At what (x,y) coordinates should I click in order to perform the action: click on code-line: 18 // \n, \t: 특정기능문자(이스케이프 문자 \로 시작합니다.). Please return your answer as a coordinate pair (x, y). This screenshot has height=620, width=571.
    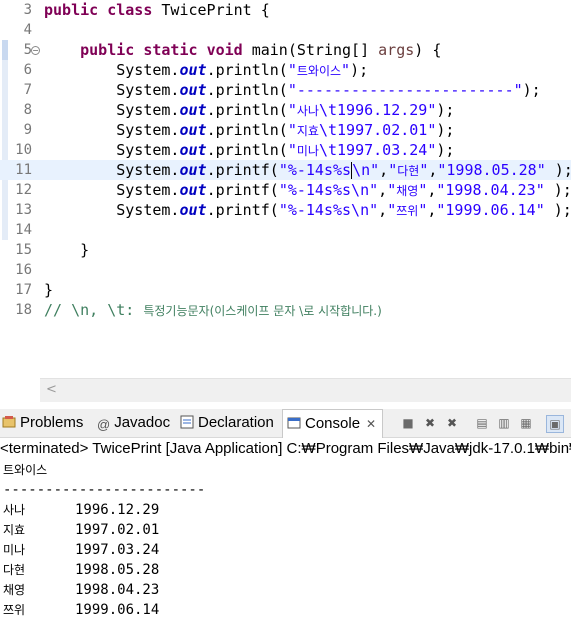
    Looking at the image, I should click on (285, 310).